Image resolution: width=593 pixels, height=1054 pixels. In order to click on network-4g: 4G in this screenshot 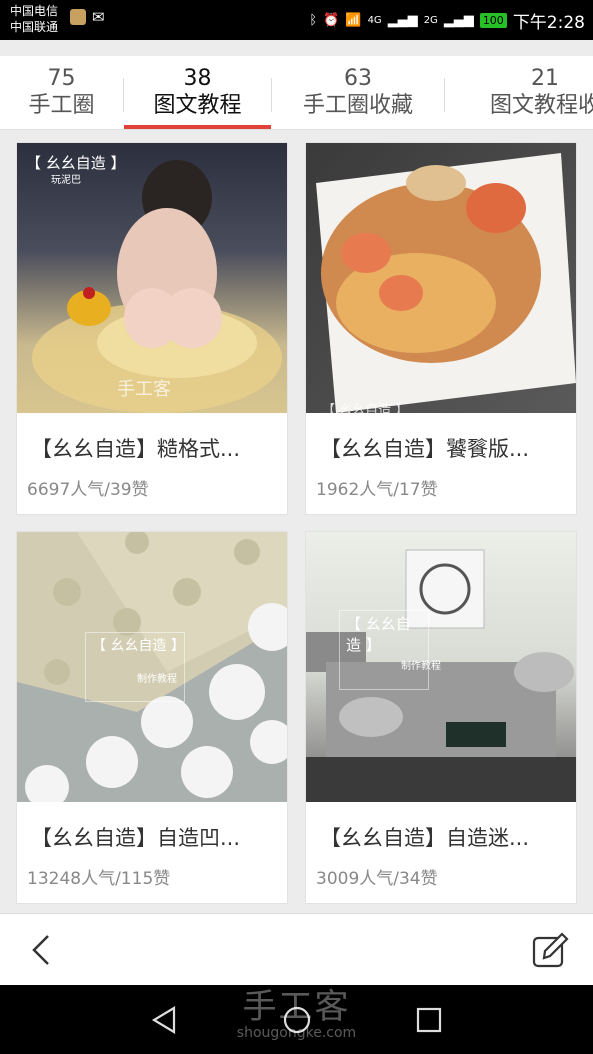, I will do `click(374, 20)`.